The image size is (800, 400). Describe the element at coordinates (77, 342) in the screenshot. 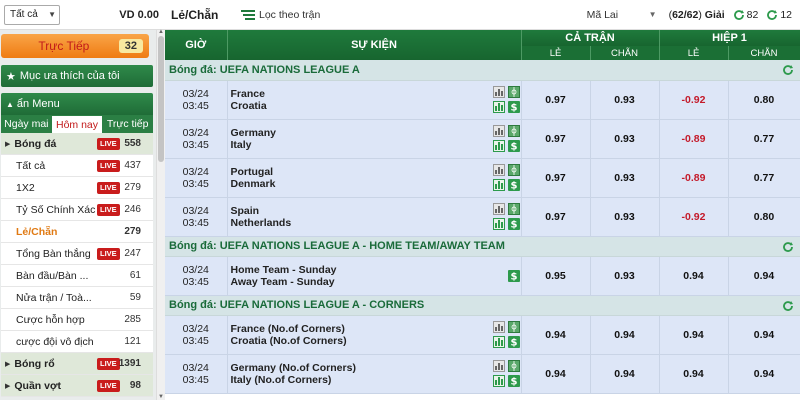

I see `market-item-outright: cược đội vô địch 121` at that location.